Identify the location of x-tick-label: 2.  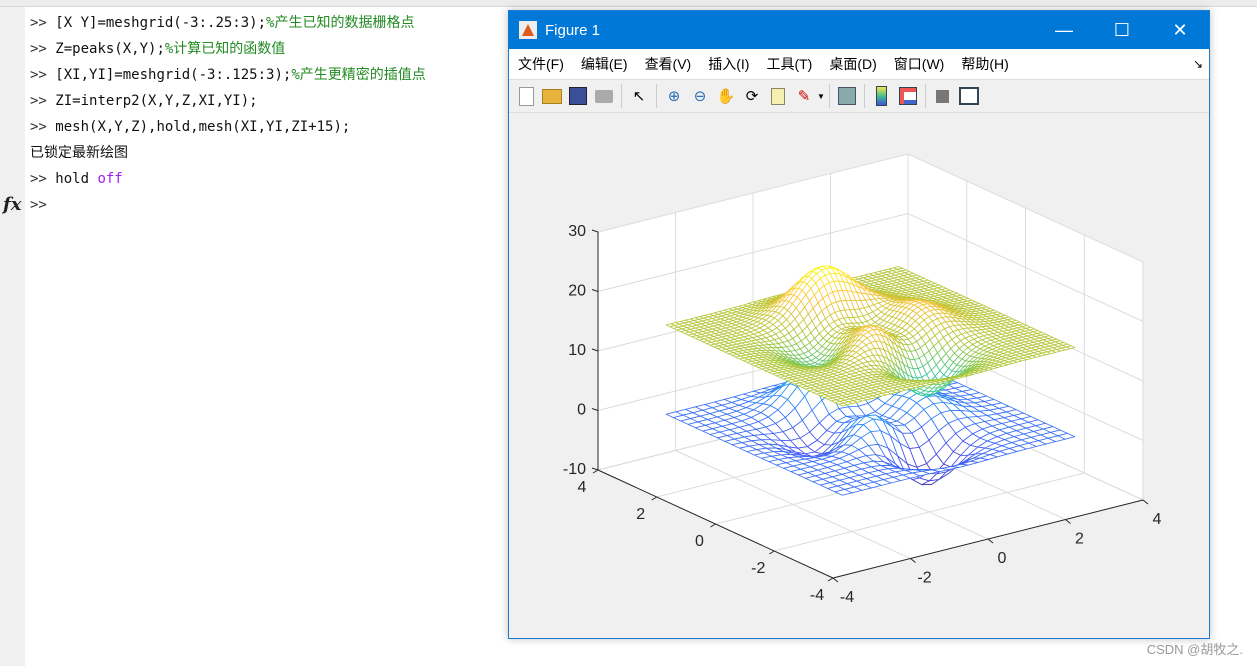
(1079, 539).